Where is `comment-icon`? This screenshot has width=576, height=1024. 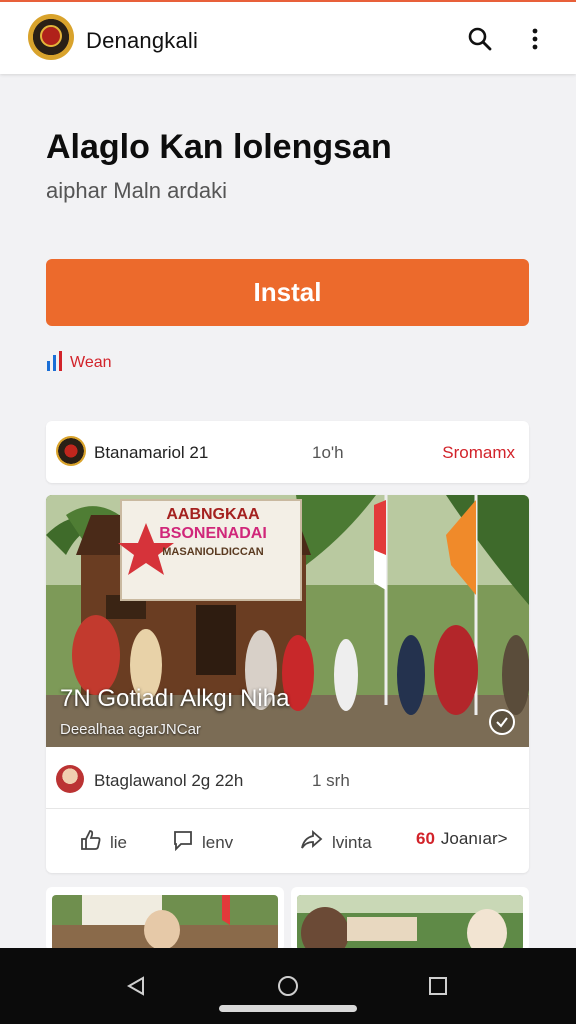
comment-icon is located at coordinates (187, 842).